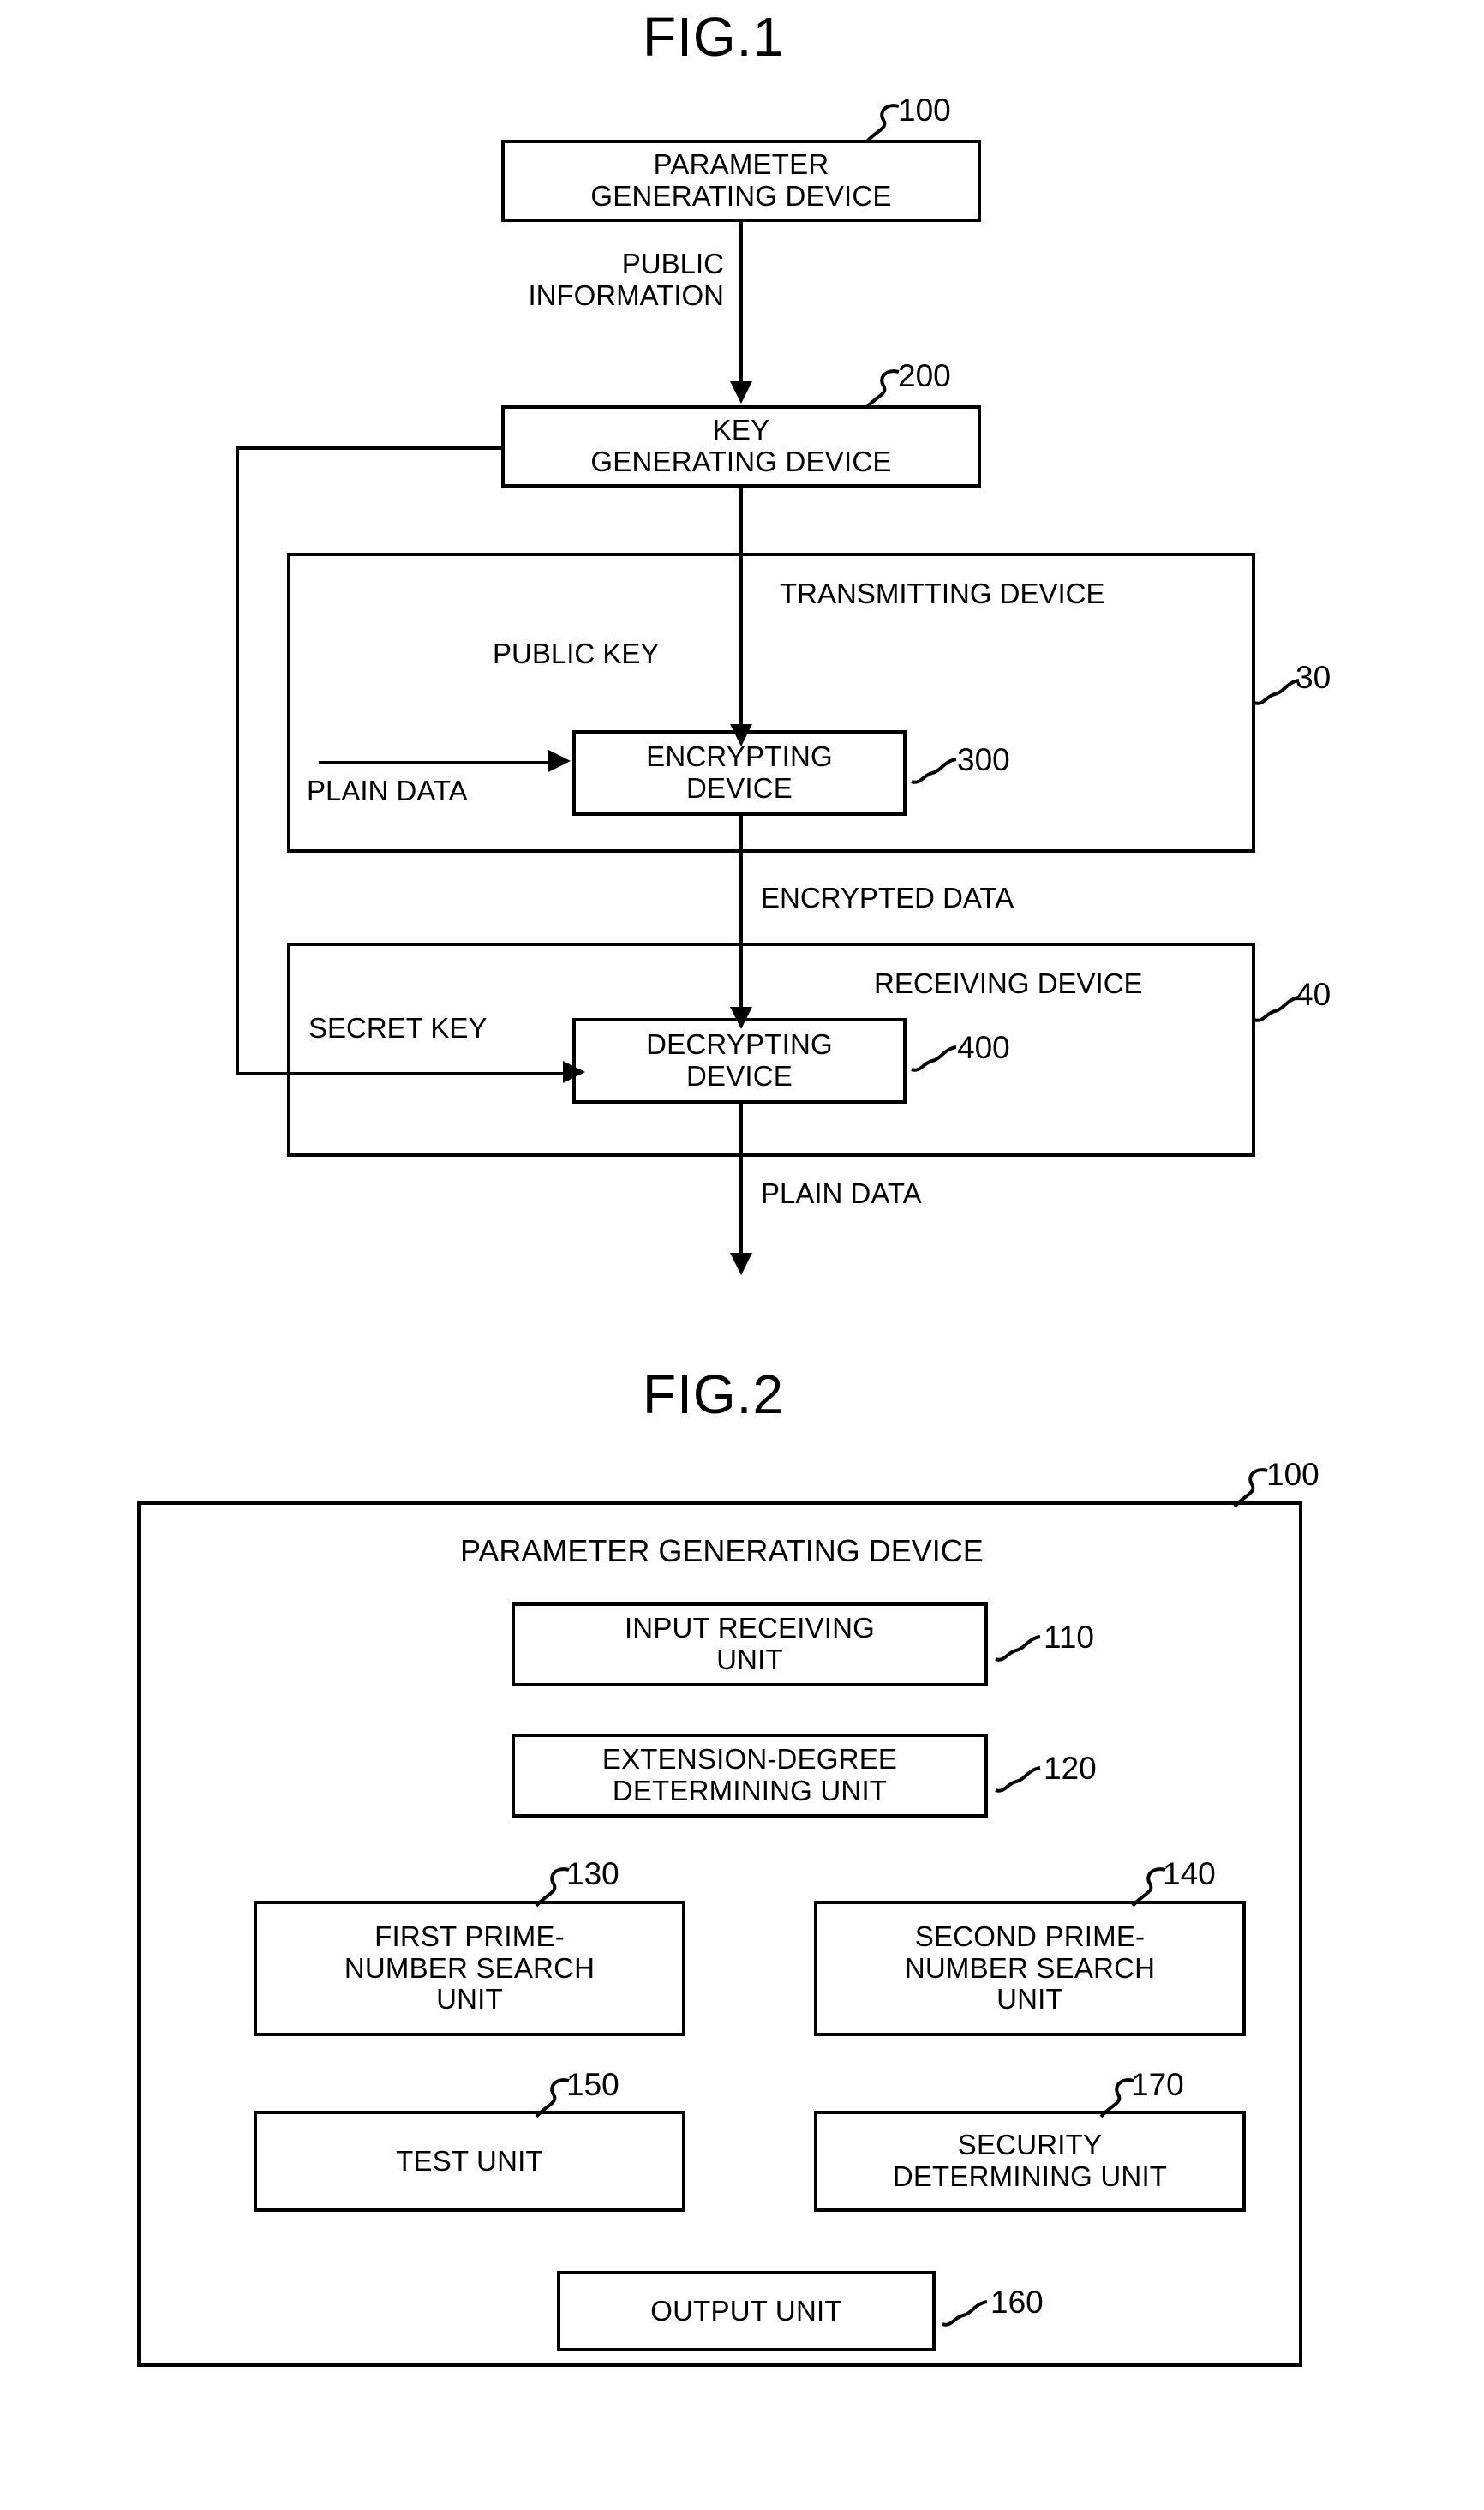 The width and height of the screenshot is (1484, 2510). Describe the element at coordinates (841, 1193) in the screenshot. I see `flow-label-plain-data-out: PLAIN DATA` at that location.